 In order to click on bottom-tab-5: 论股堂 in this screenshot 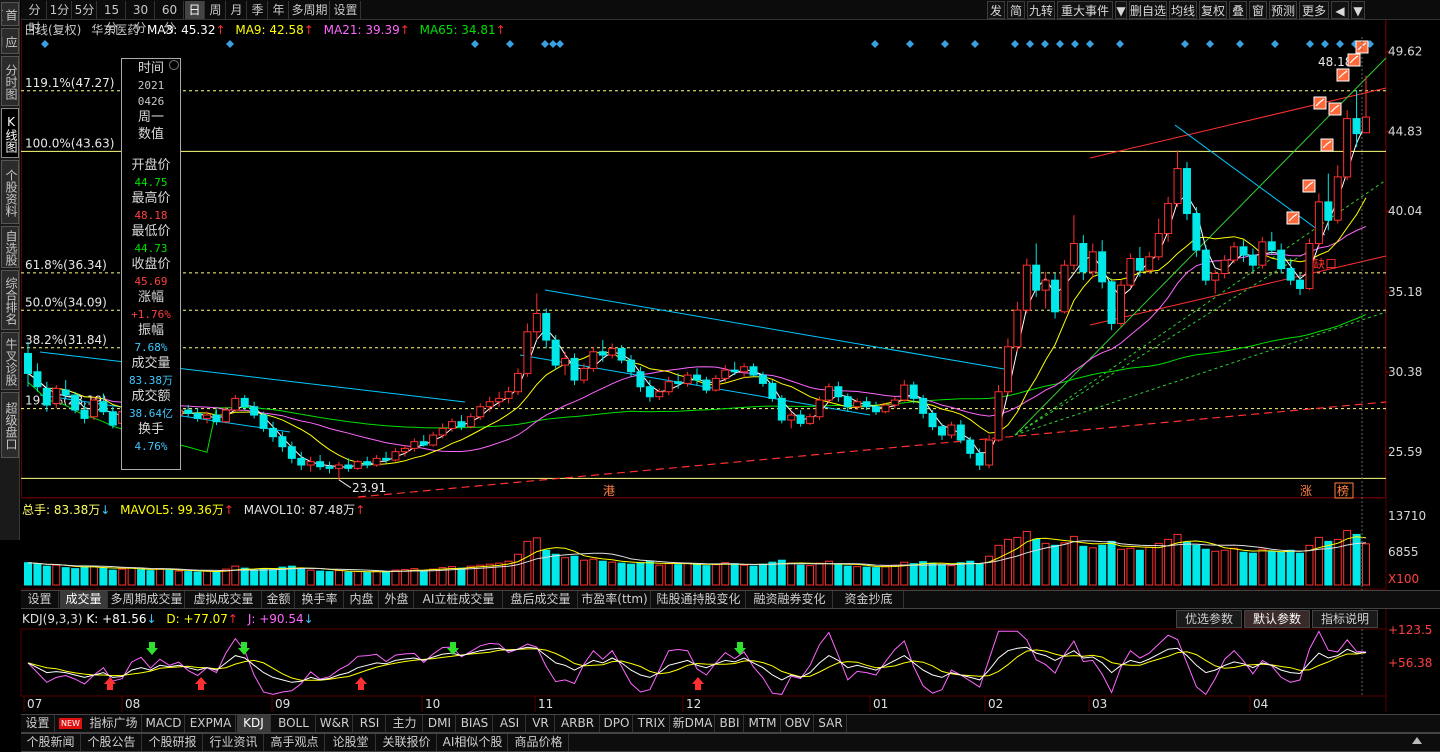, I will do `click(351, 742)`.